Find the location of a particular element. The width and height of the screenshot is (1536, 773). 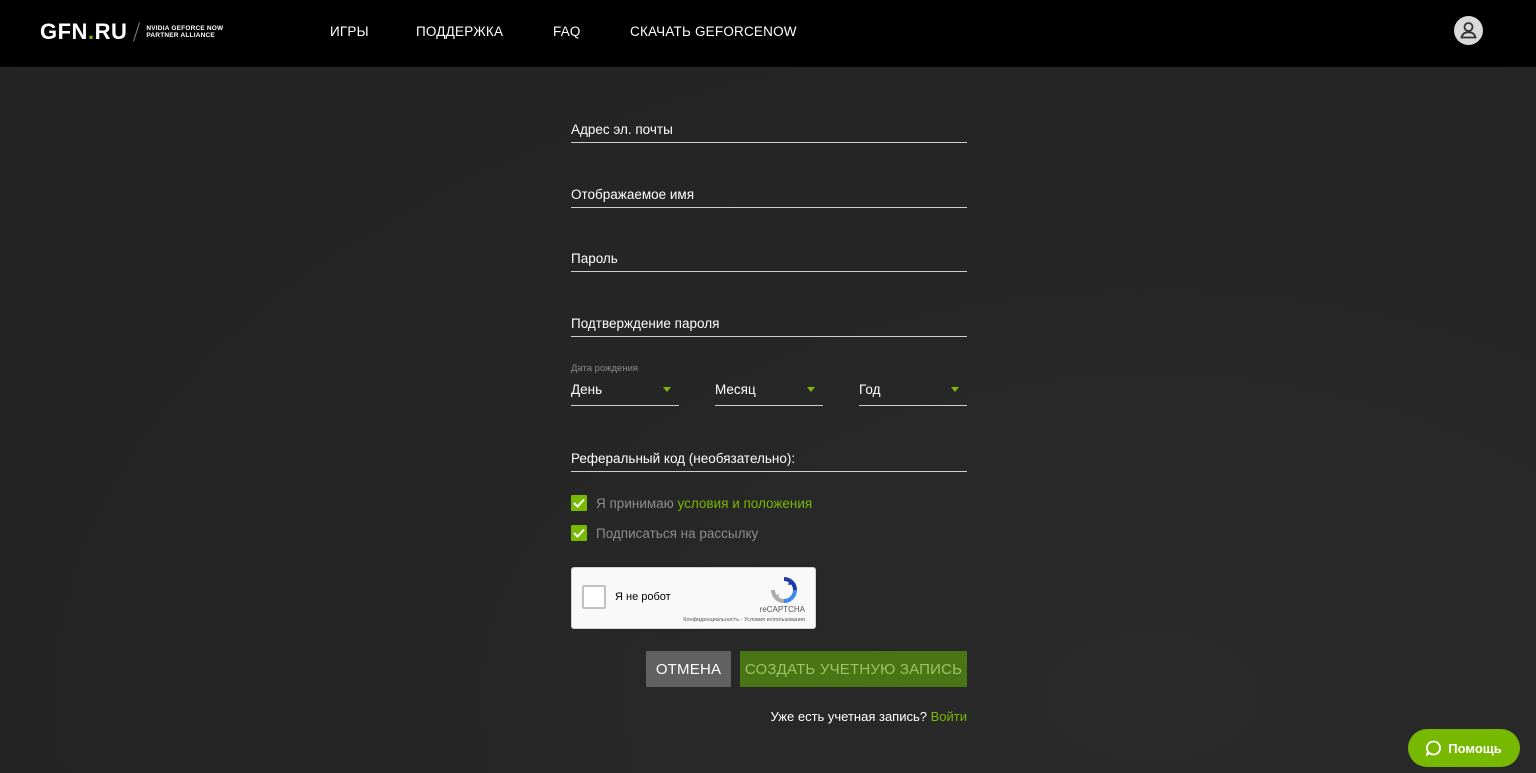

nav-faq: FAQ is located at coordinates (567, 31).